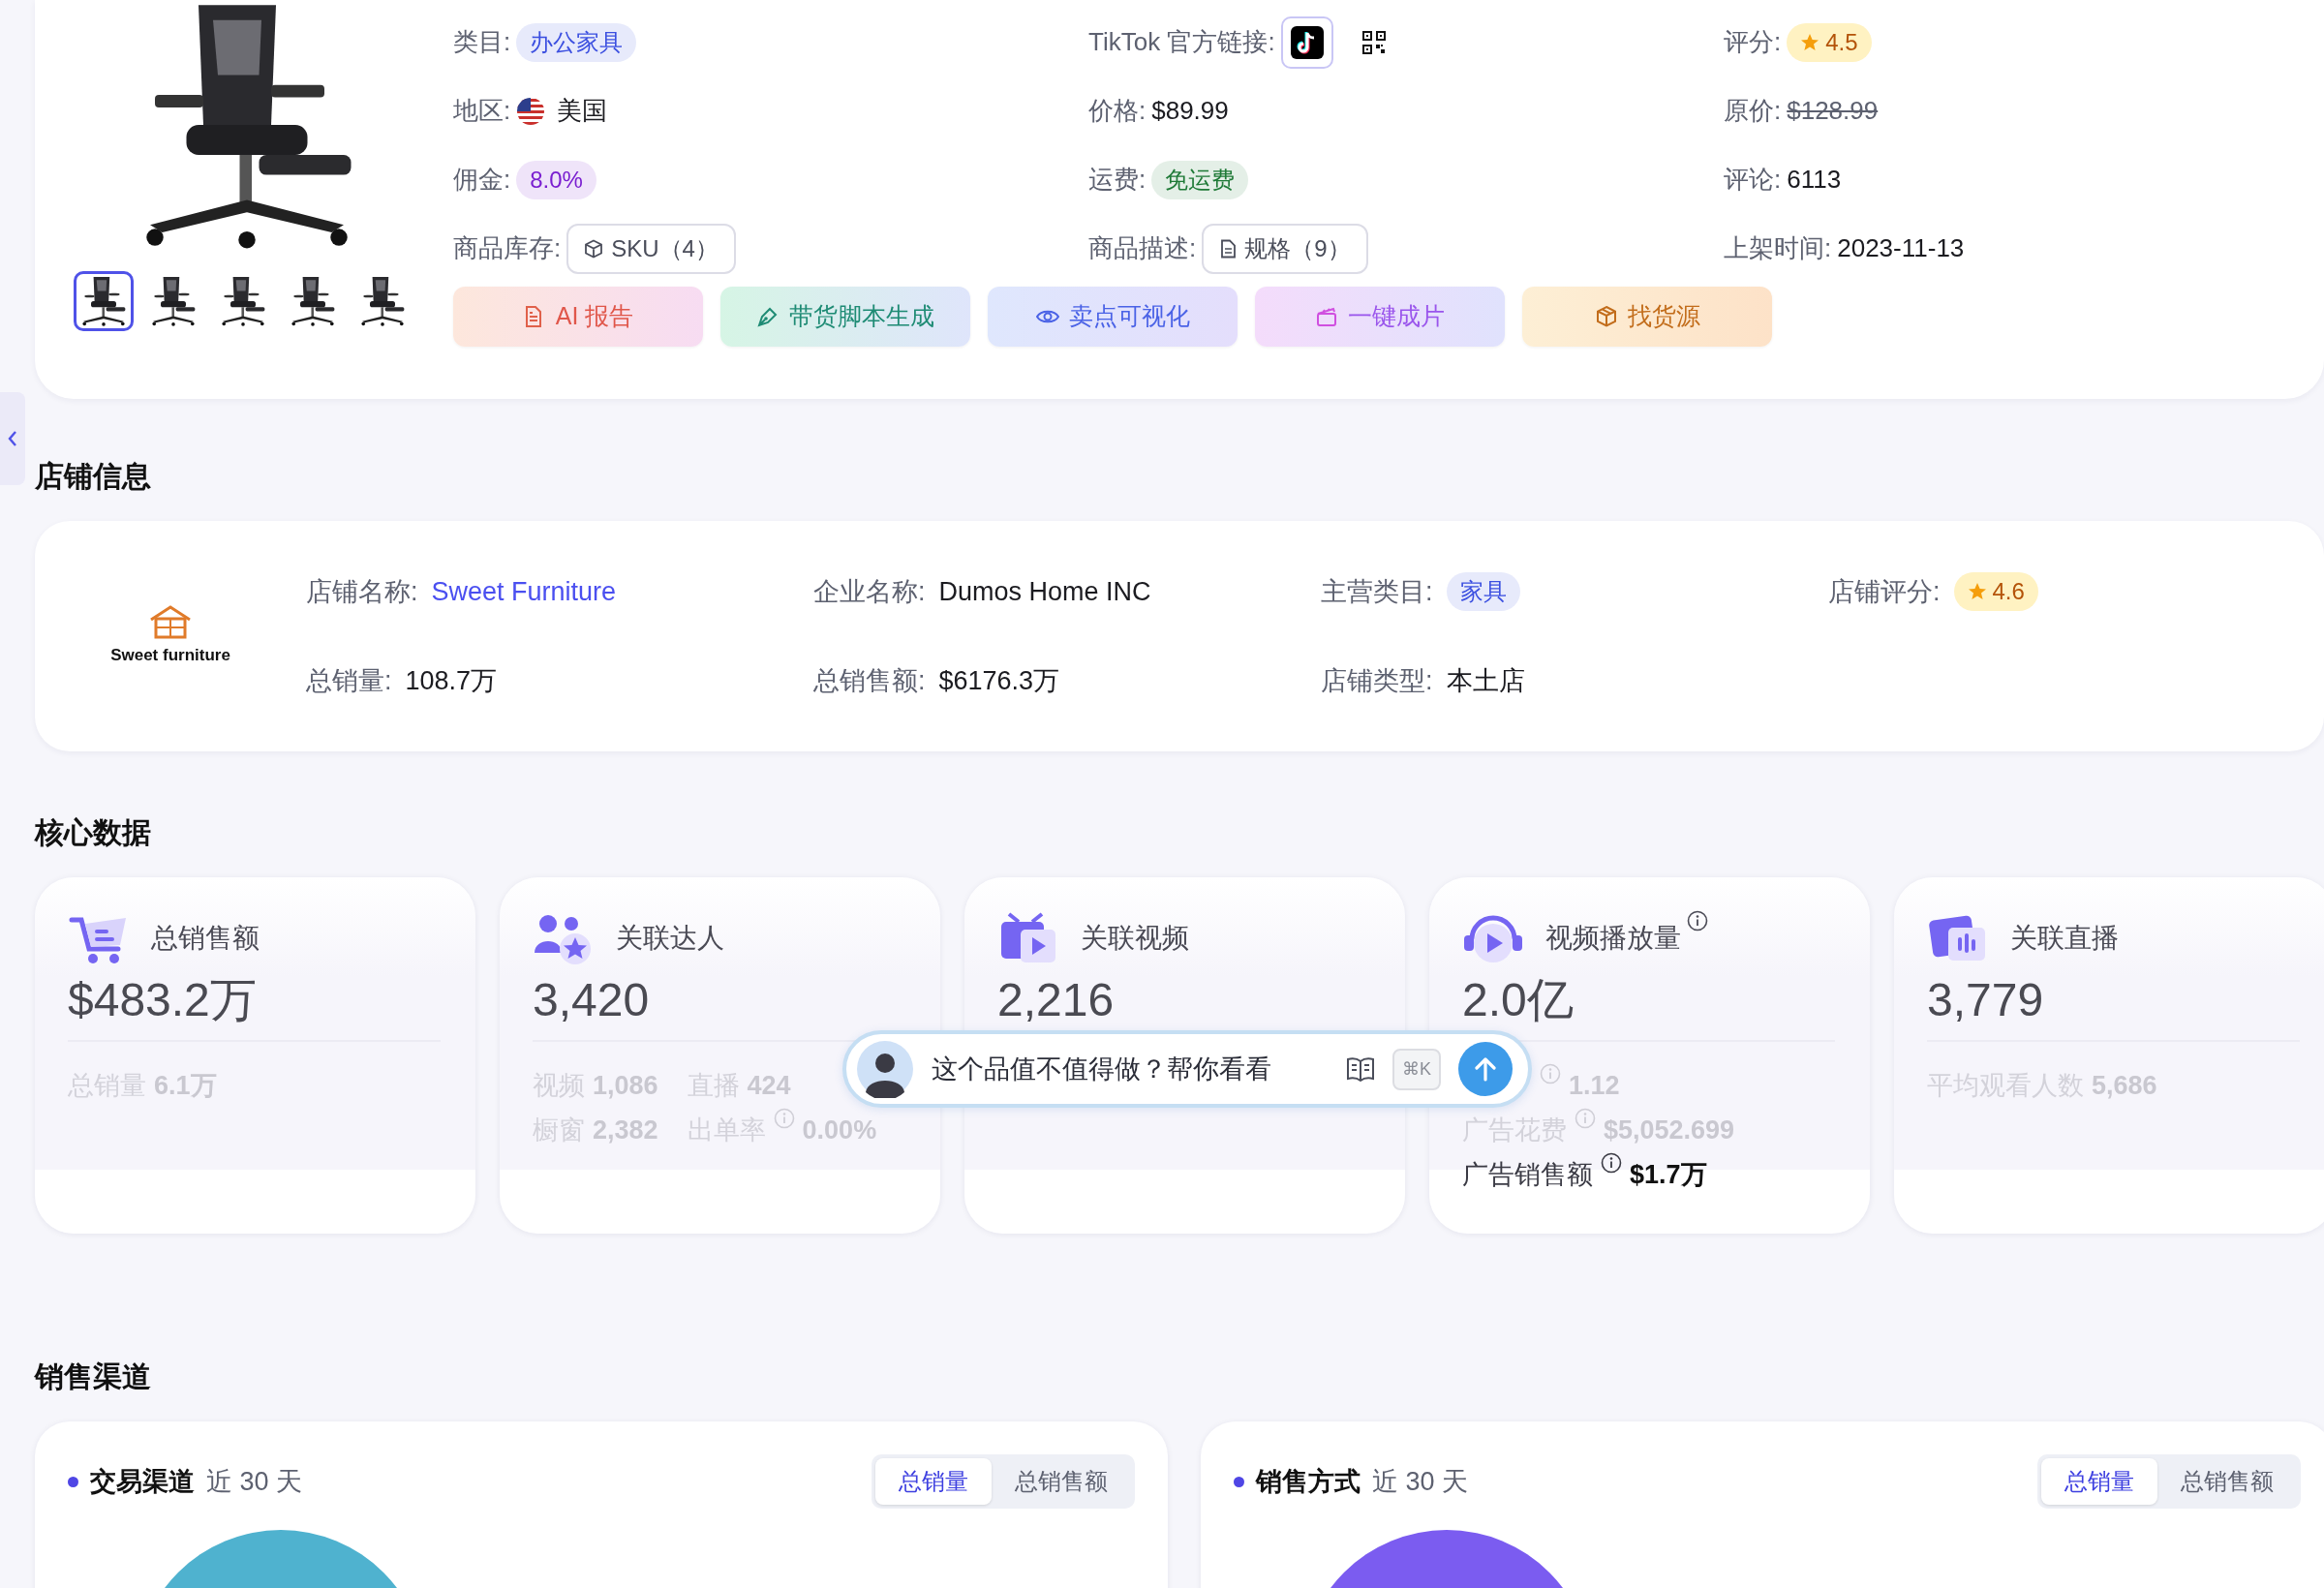  What do you see at coordinates (1417, 1069) in the screenshot?
I see `shortcut-key: ⌘K` at bounding box center [1417, 1069].